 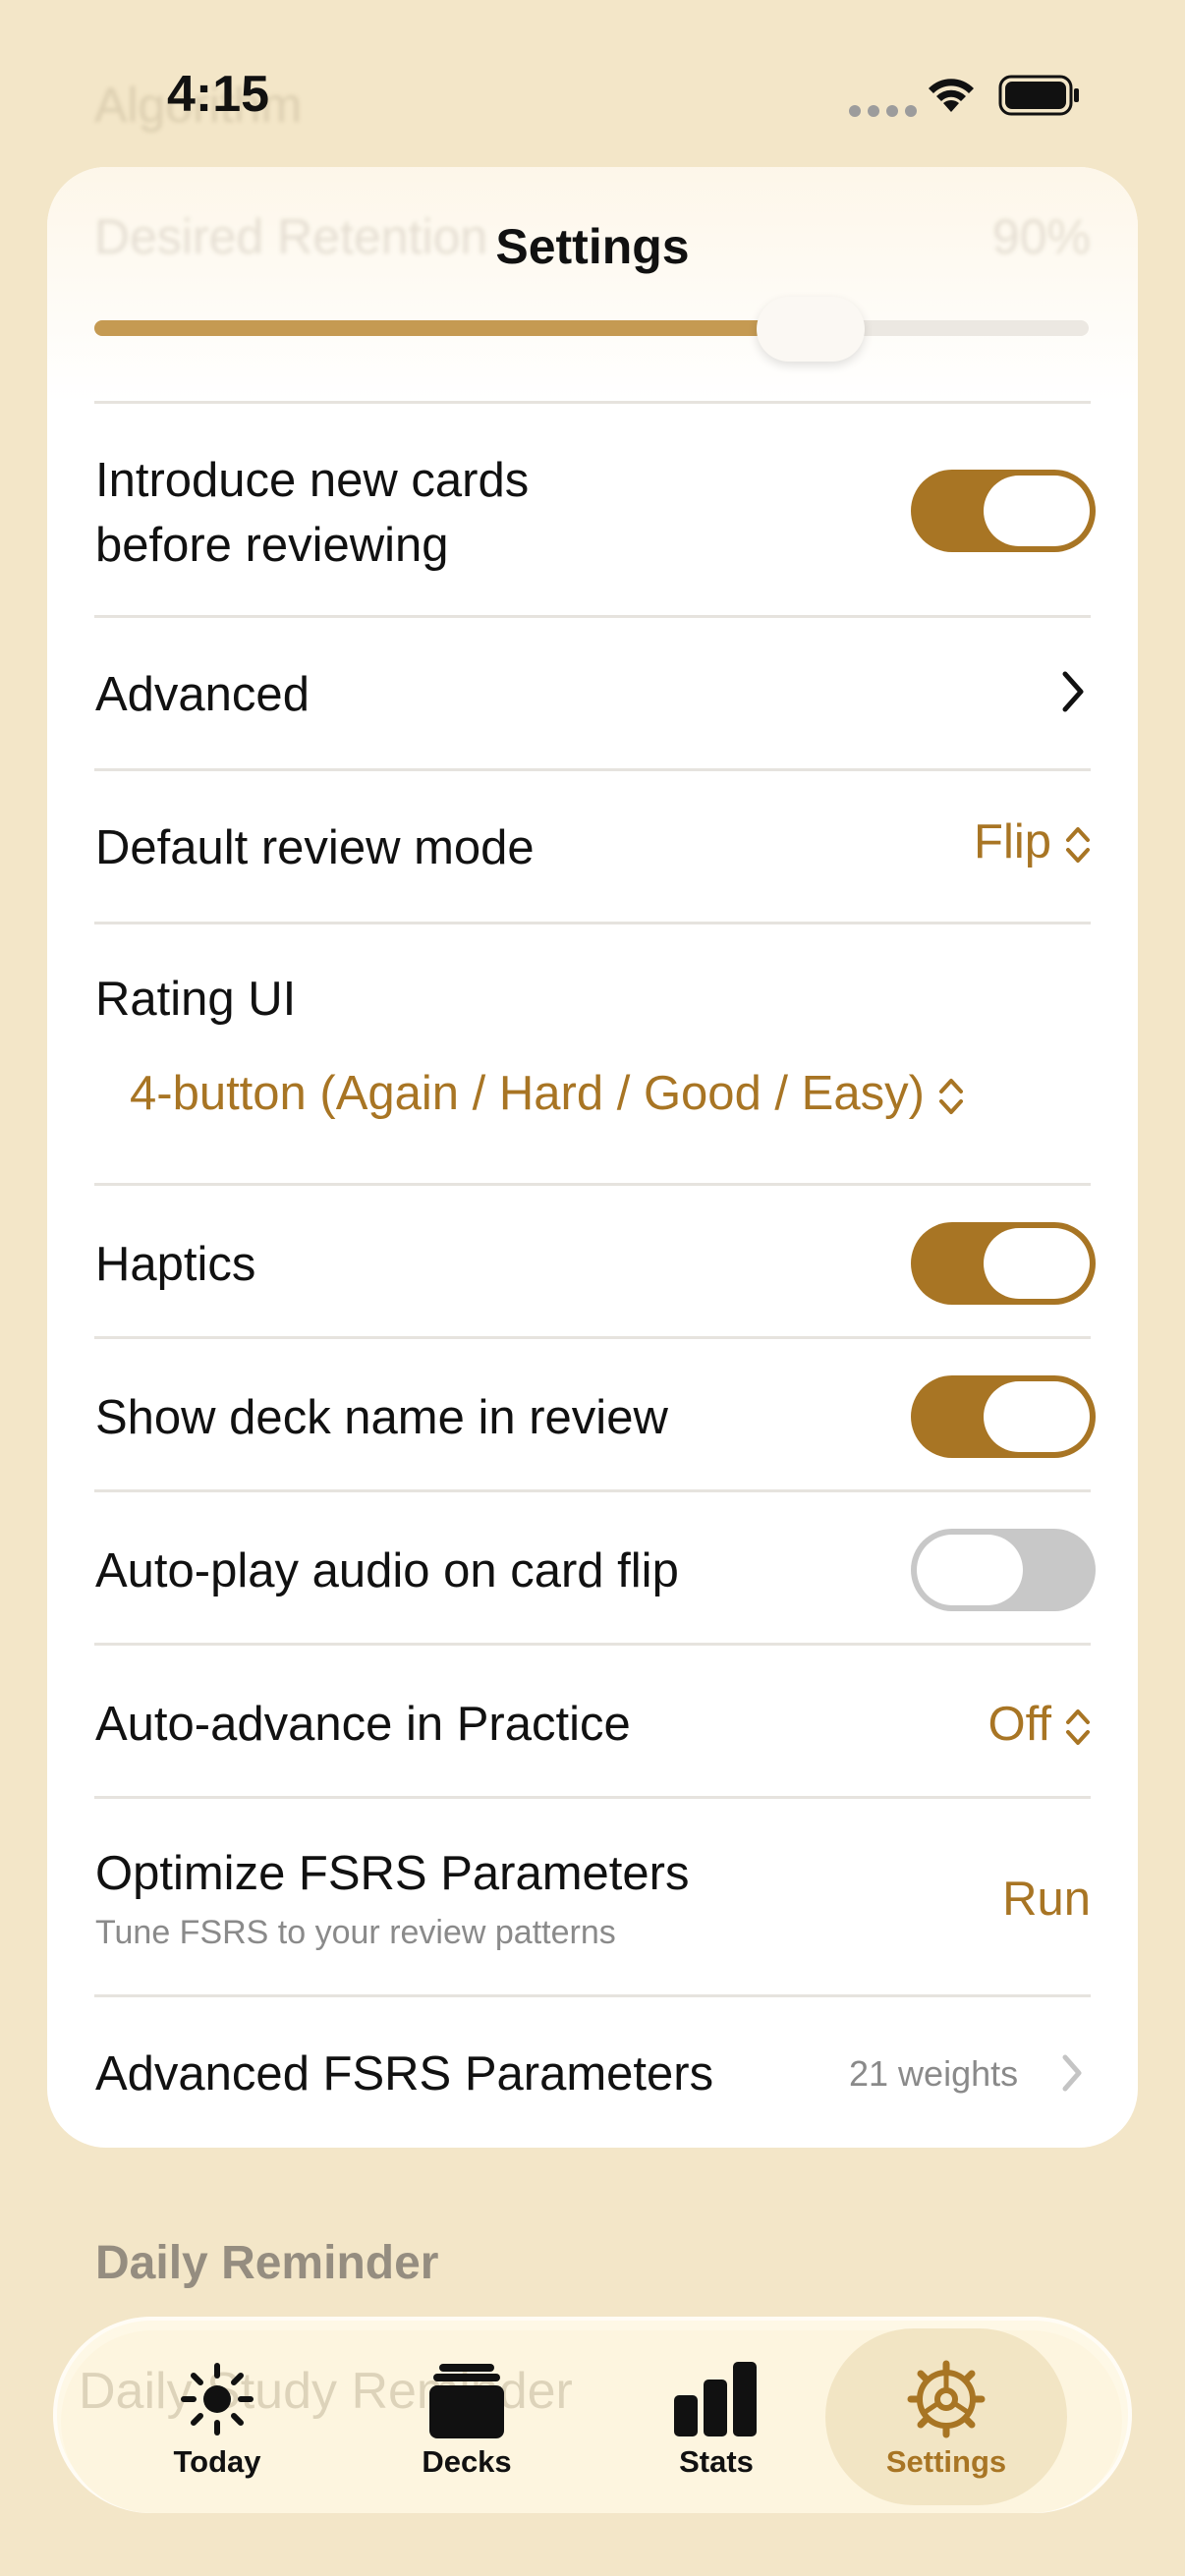 What do you see at coordinates (363, 1724) in the screenshot?
I see `auto-advance-label: Auto-advance in Practice` at bounding box center [363, 1724].